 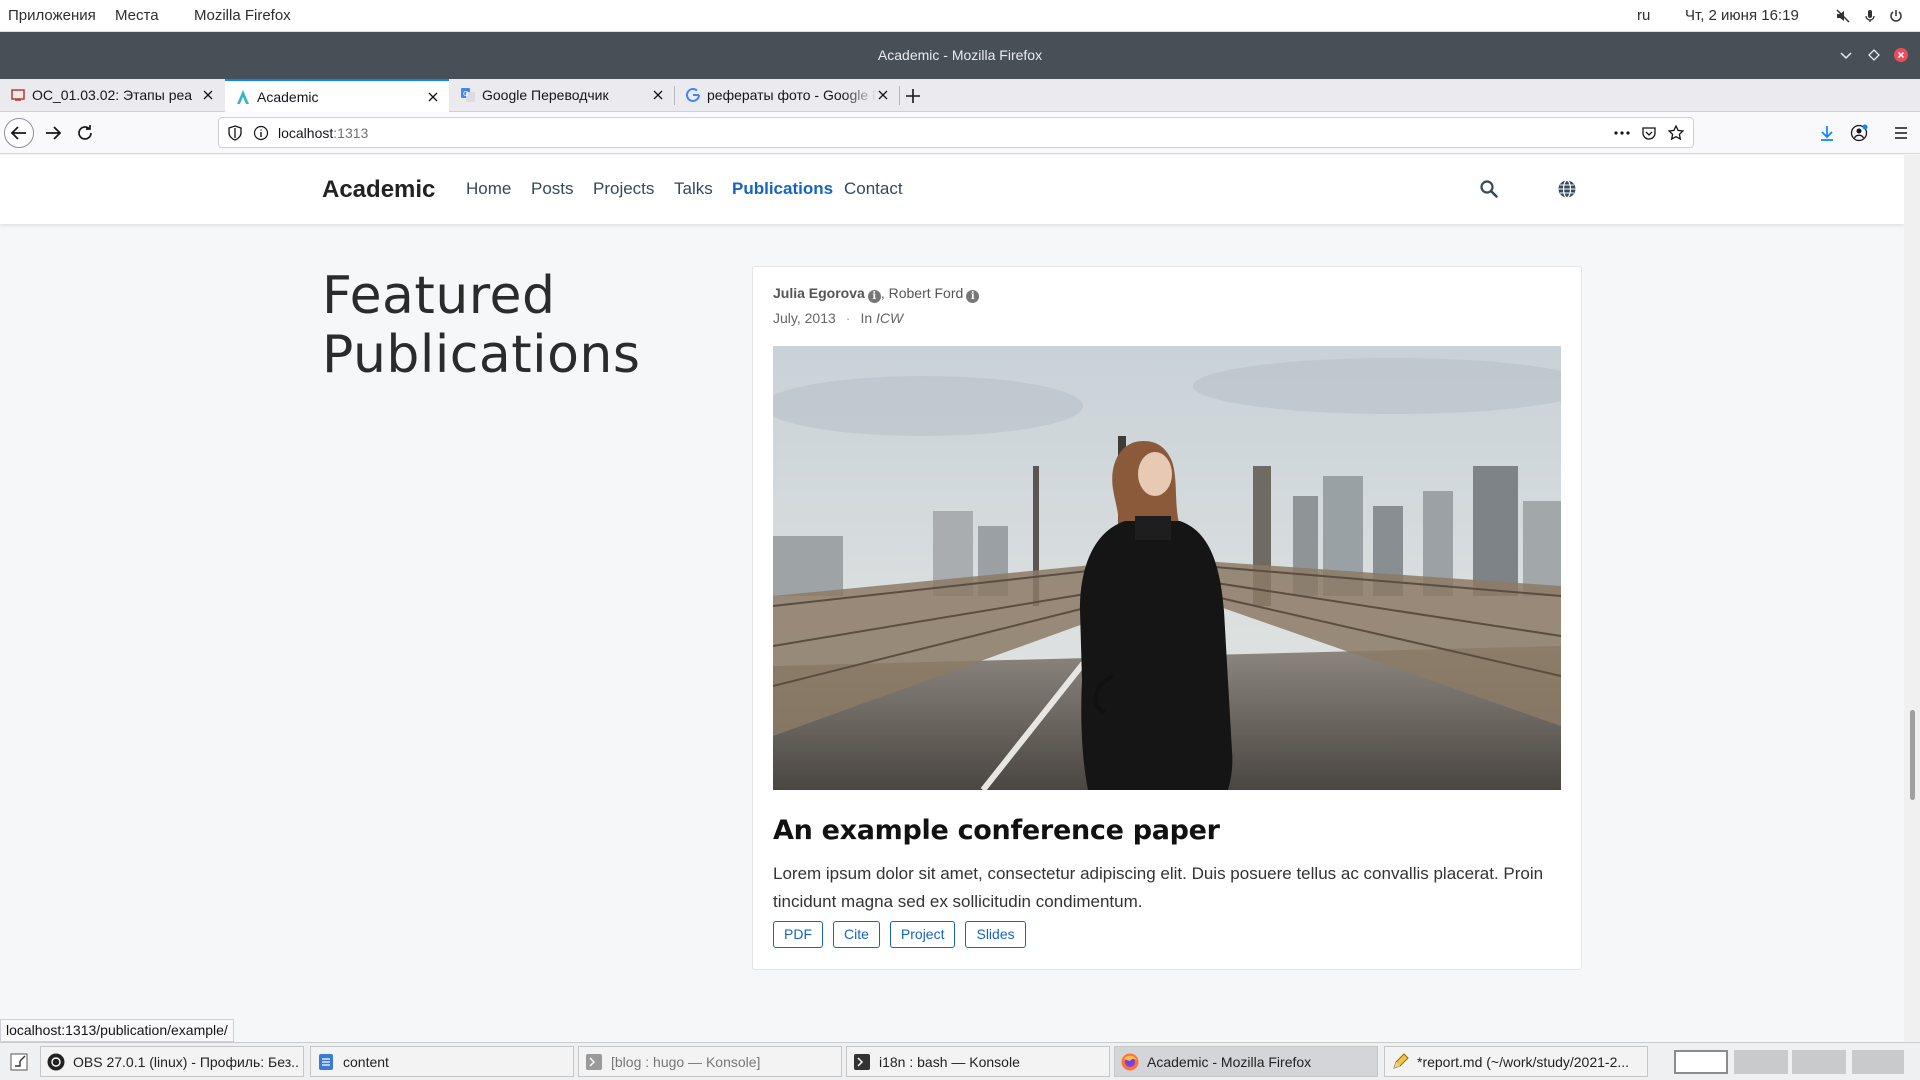 What do you see at coordinates (19, 1062) in the screenshot?
I see `show-desktop-icon` at bounding box center [19, 1062].